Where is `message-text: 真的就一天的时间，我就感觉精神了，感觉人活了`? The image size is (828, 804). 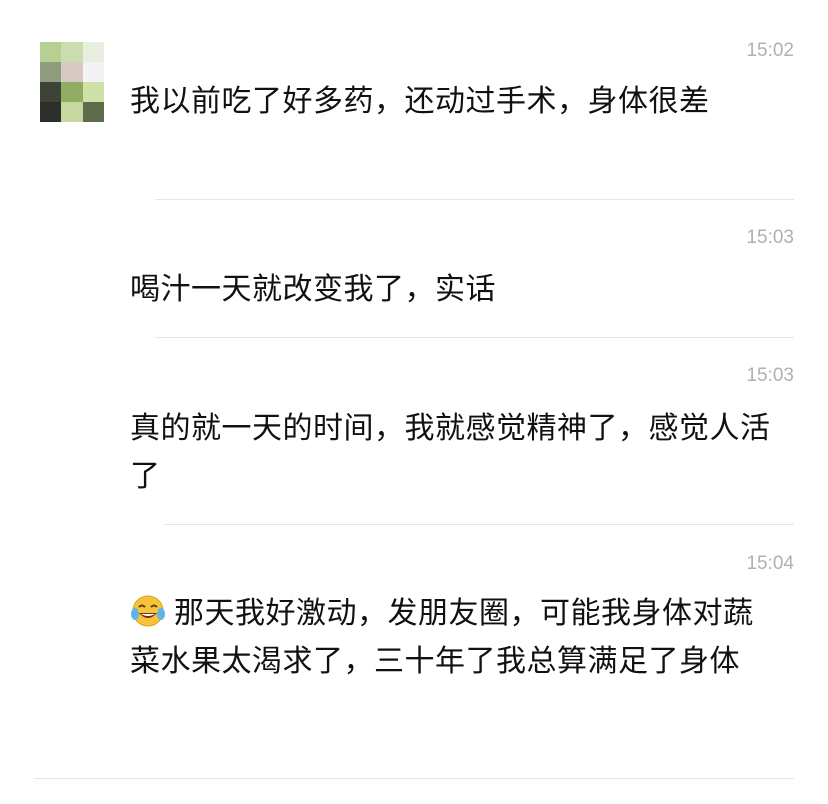 message-text: 真的就一天的时间，我就感觉精神了，感觉人活了 is located at coordinates (450, 452).